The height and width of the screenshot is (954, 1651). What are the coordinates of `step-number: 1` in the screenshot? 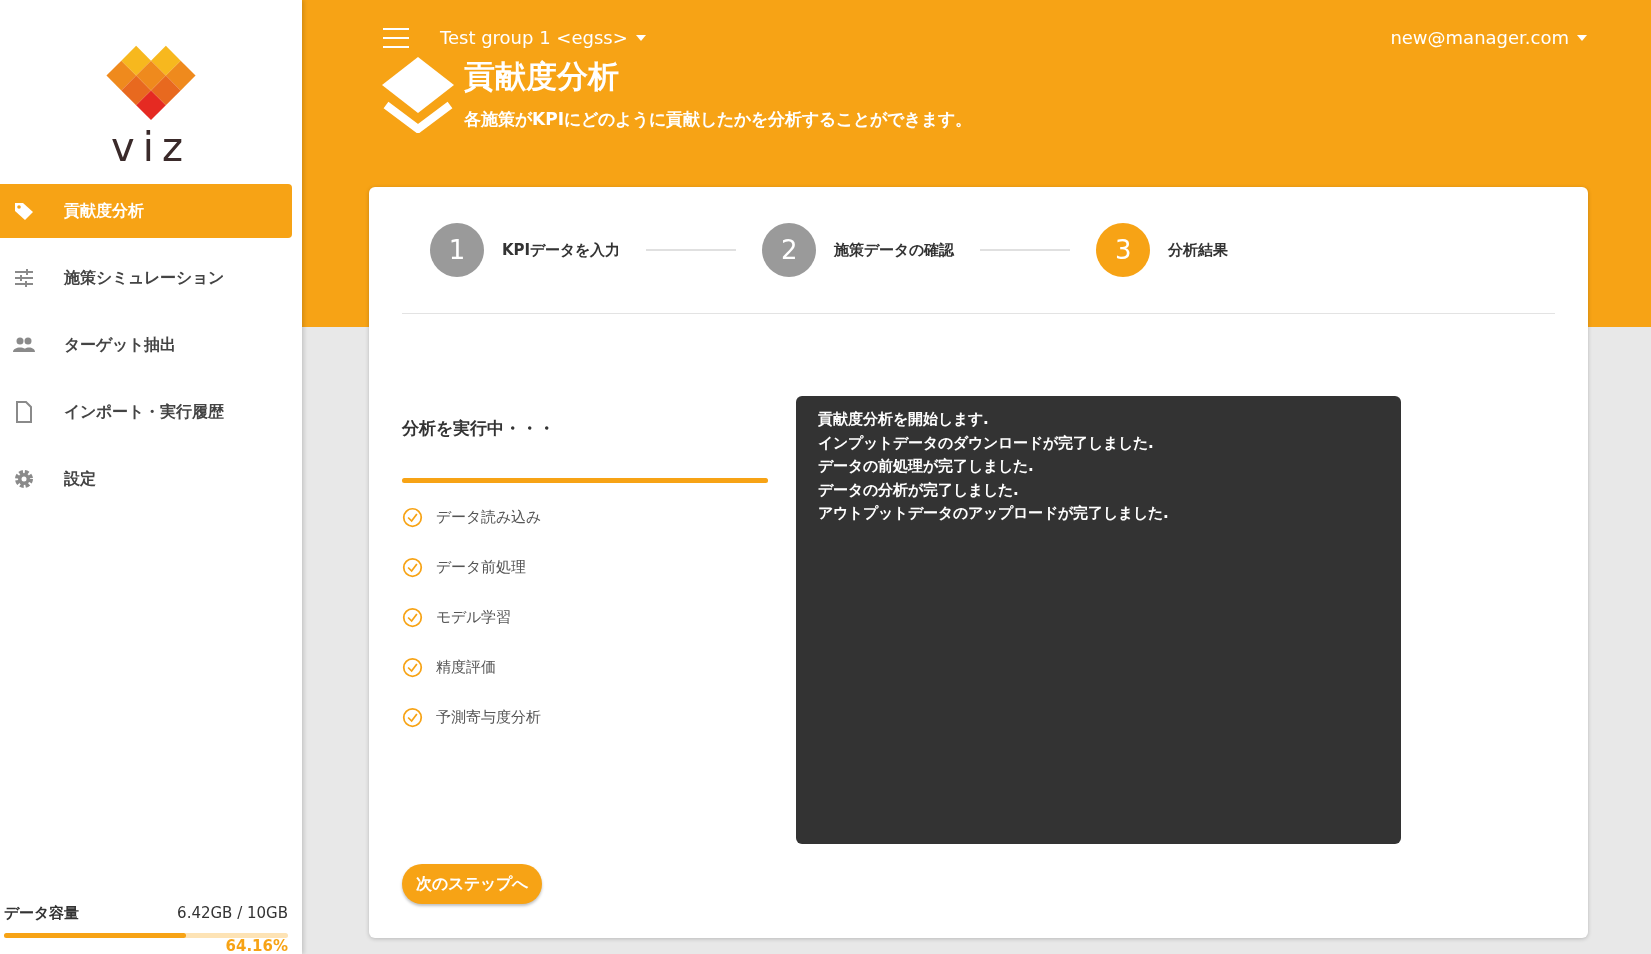 It's located at (457, 250).